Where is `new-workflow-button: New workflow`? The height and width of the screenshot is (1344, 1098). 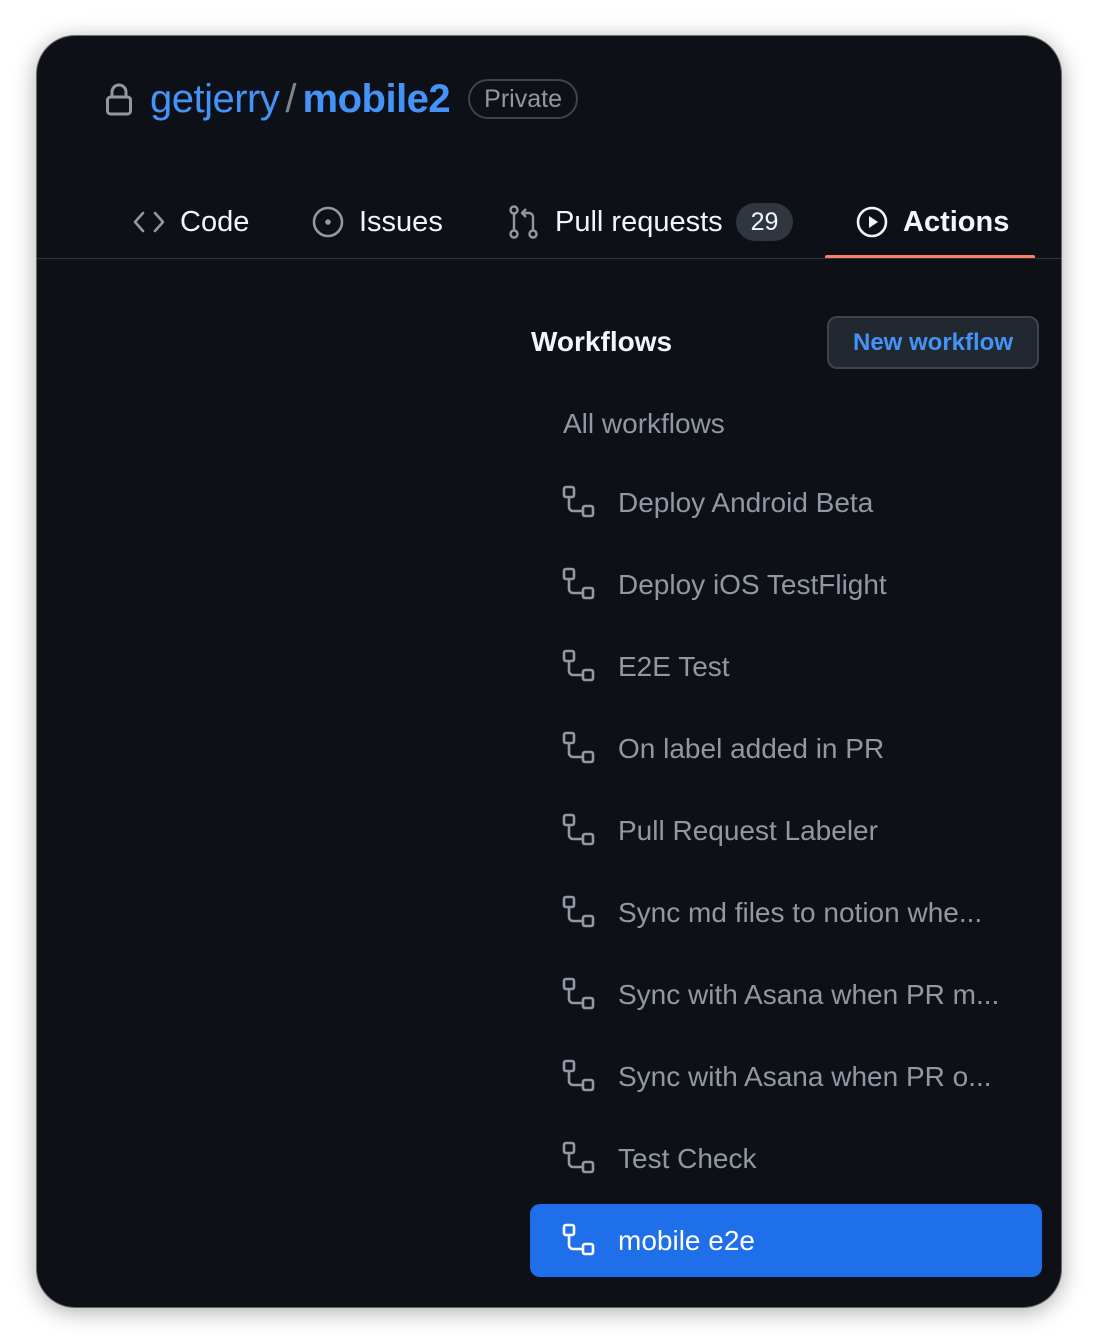 new-workflow-button: New workflow is located at coordinates (933, 342).